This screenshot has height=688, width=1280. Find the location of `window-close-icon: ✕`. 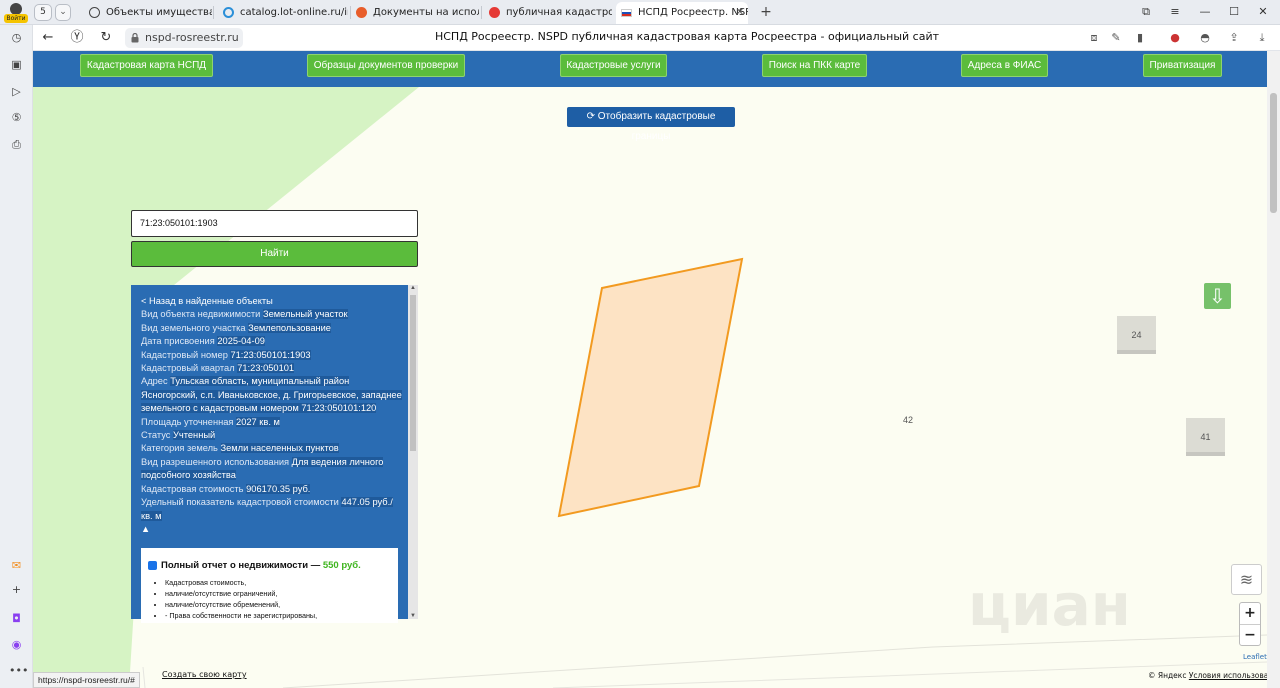

window-close-icon: ✕ is located at coordinates (1263, 12).